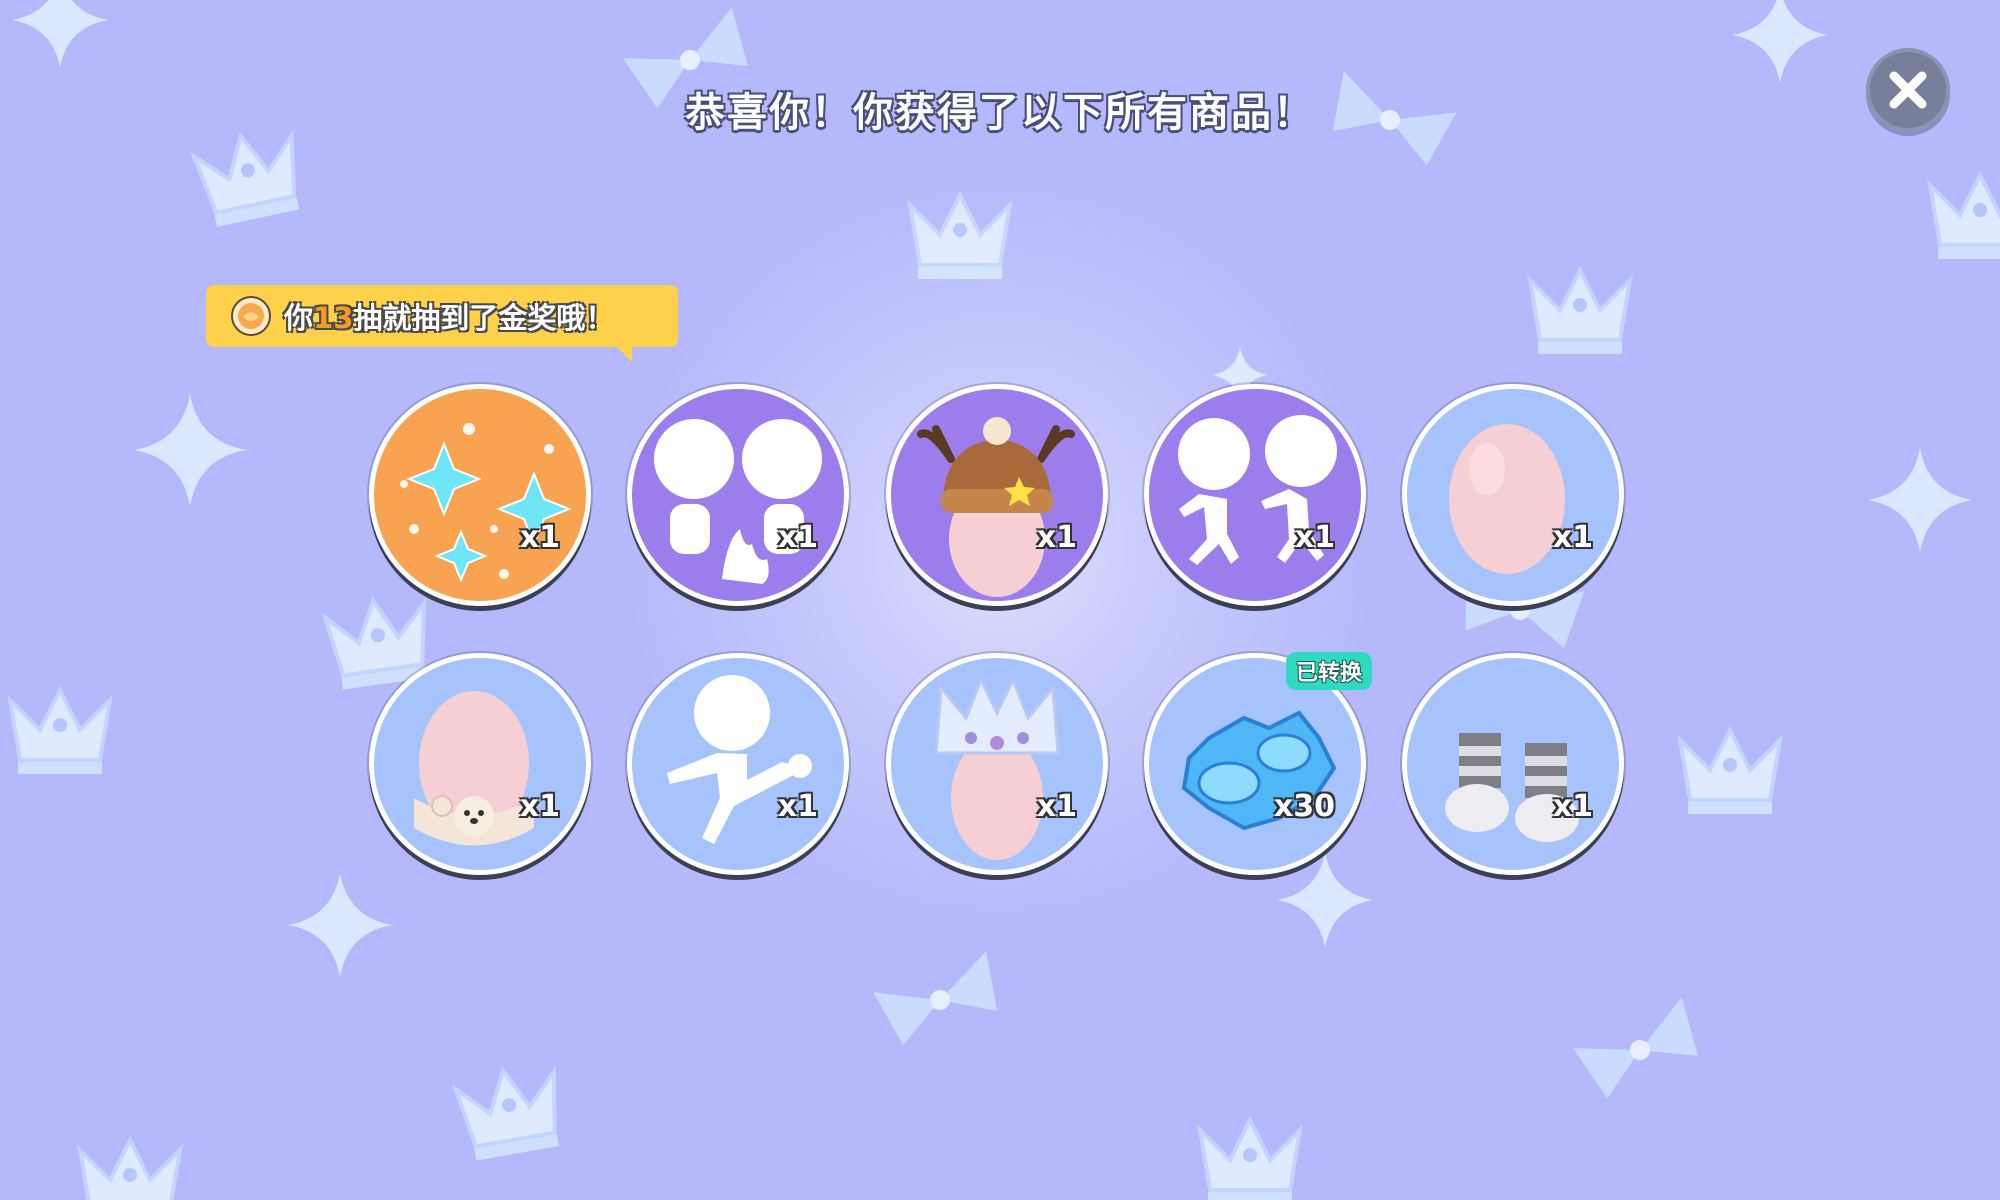 Image resolution: width=2000 pixels, height=1200 pixels. What do you see at coordinates (1512, 787) in the screenshot?
I see `striped-boots-icon` at bounding box center [1512, 787].